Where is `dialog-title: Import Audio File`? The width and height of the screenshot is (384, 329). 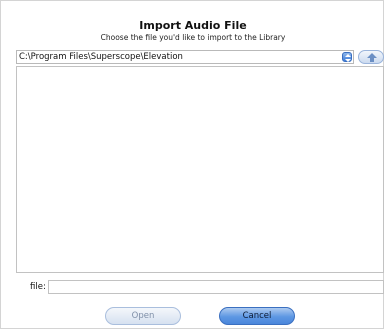
dialog-title: Import Audio File is located at coordinates (193, 25).